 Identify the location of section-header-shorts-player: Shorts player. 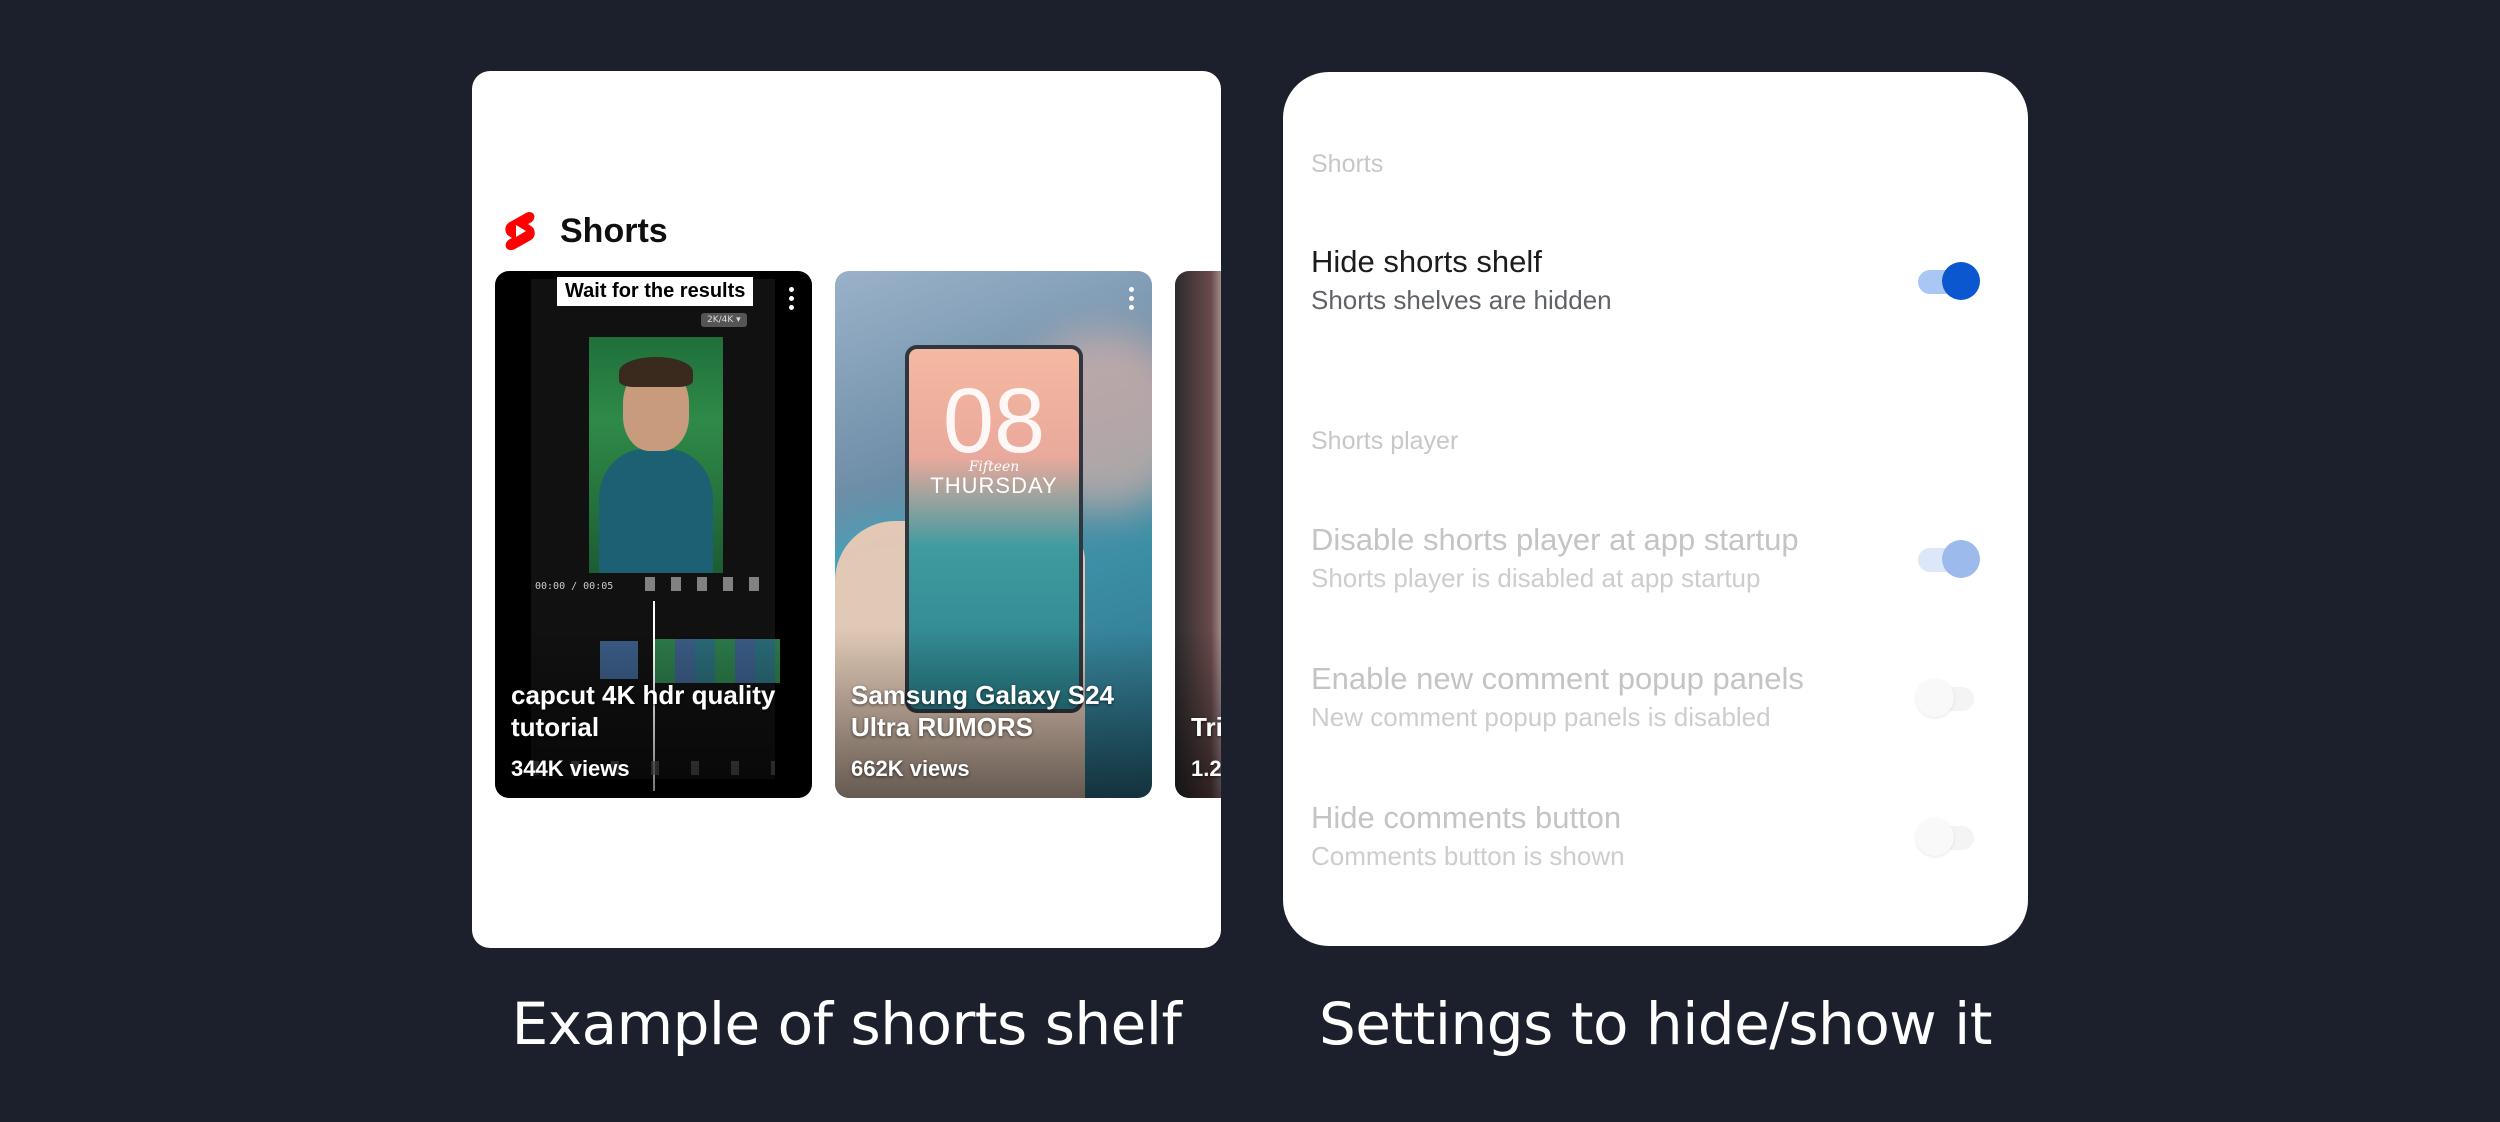
(1385, 441).